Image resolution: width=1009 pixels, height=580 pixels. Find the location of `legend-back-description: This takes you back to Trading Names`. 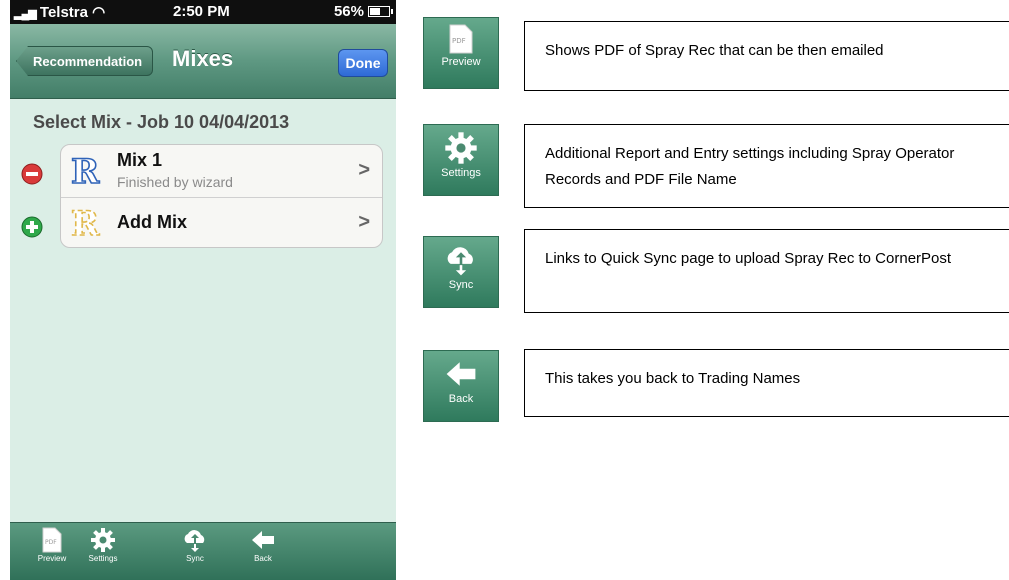

legend-back-description: This takes you back to Trading Names is located at coordinates (766, 383).